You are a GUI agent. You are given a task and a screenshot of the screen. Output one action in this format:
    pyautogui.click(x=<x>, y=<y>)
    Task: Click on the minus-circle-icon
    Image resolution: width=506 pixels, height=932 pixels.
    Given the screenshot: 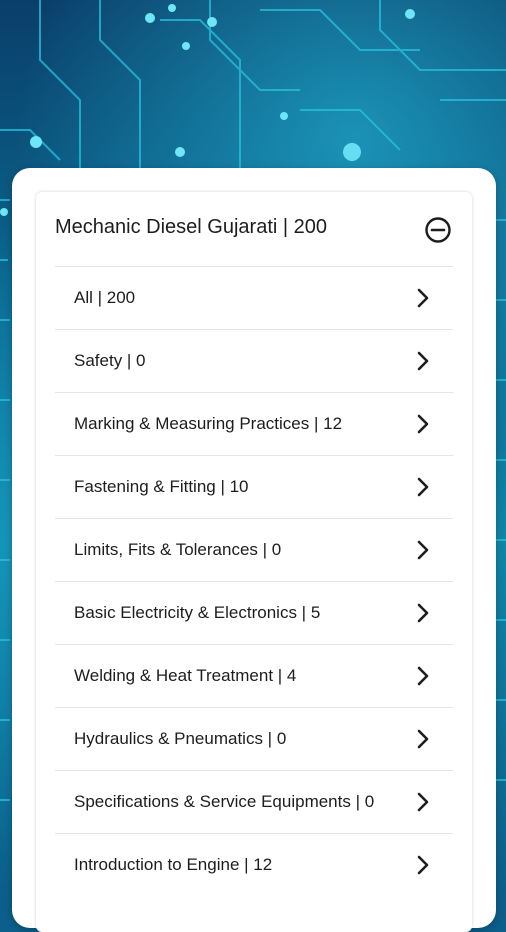 What is the action you would take?
    pyautogui.click(x=438, y=230)
    